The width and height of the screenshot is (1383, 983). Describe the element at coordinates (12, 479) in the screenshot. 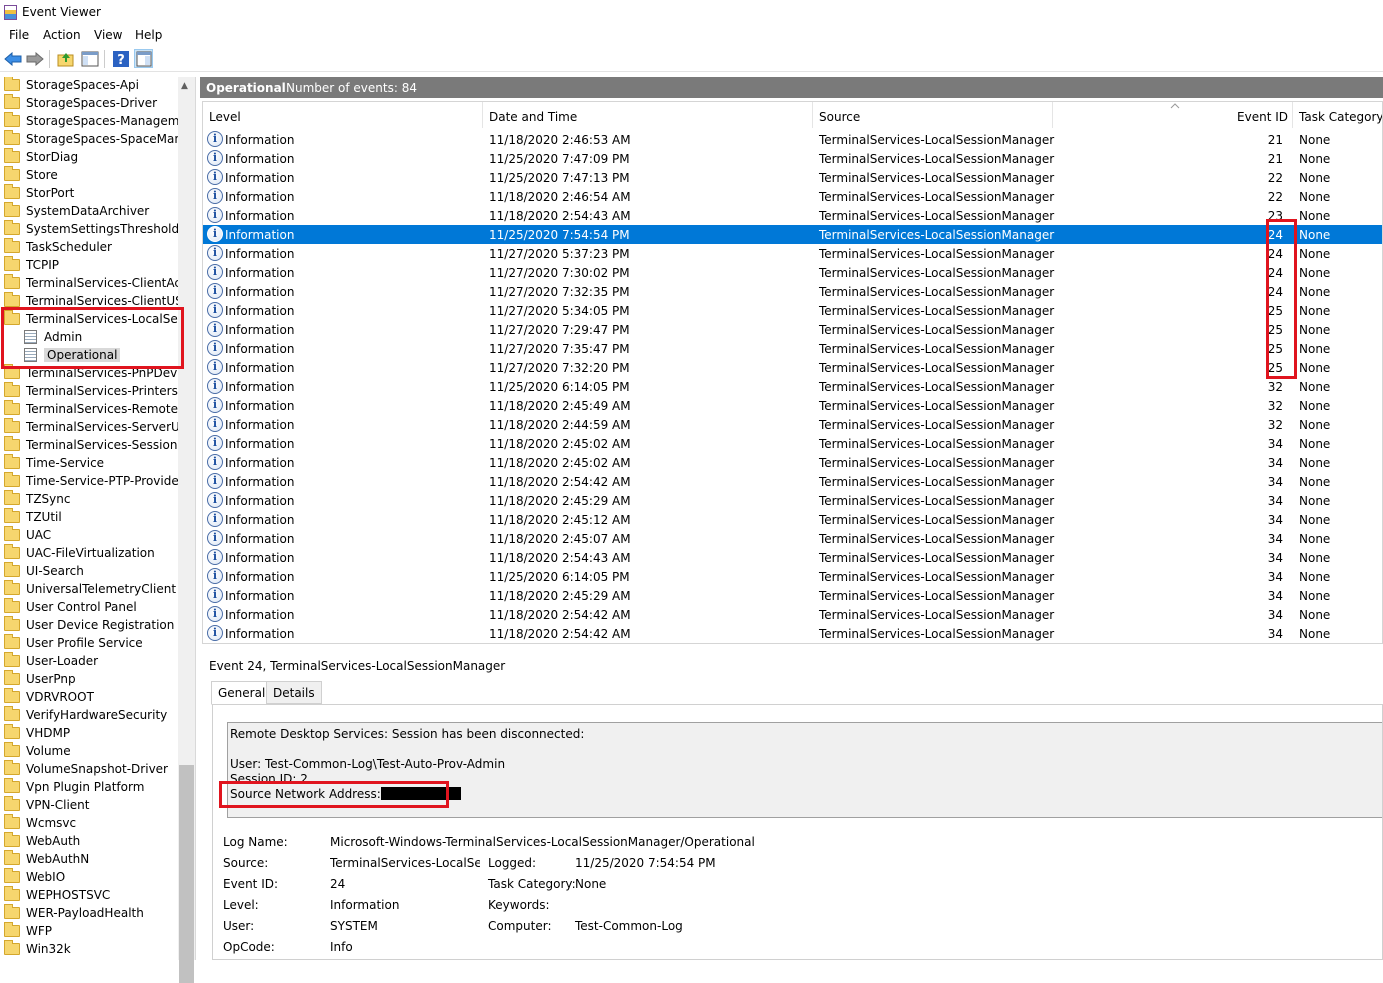

I see `folder-icon` at that location.